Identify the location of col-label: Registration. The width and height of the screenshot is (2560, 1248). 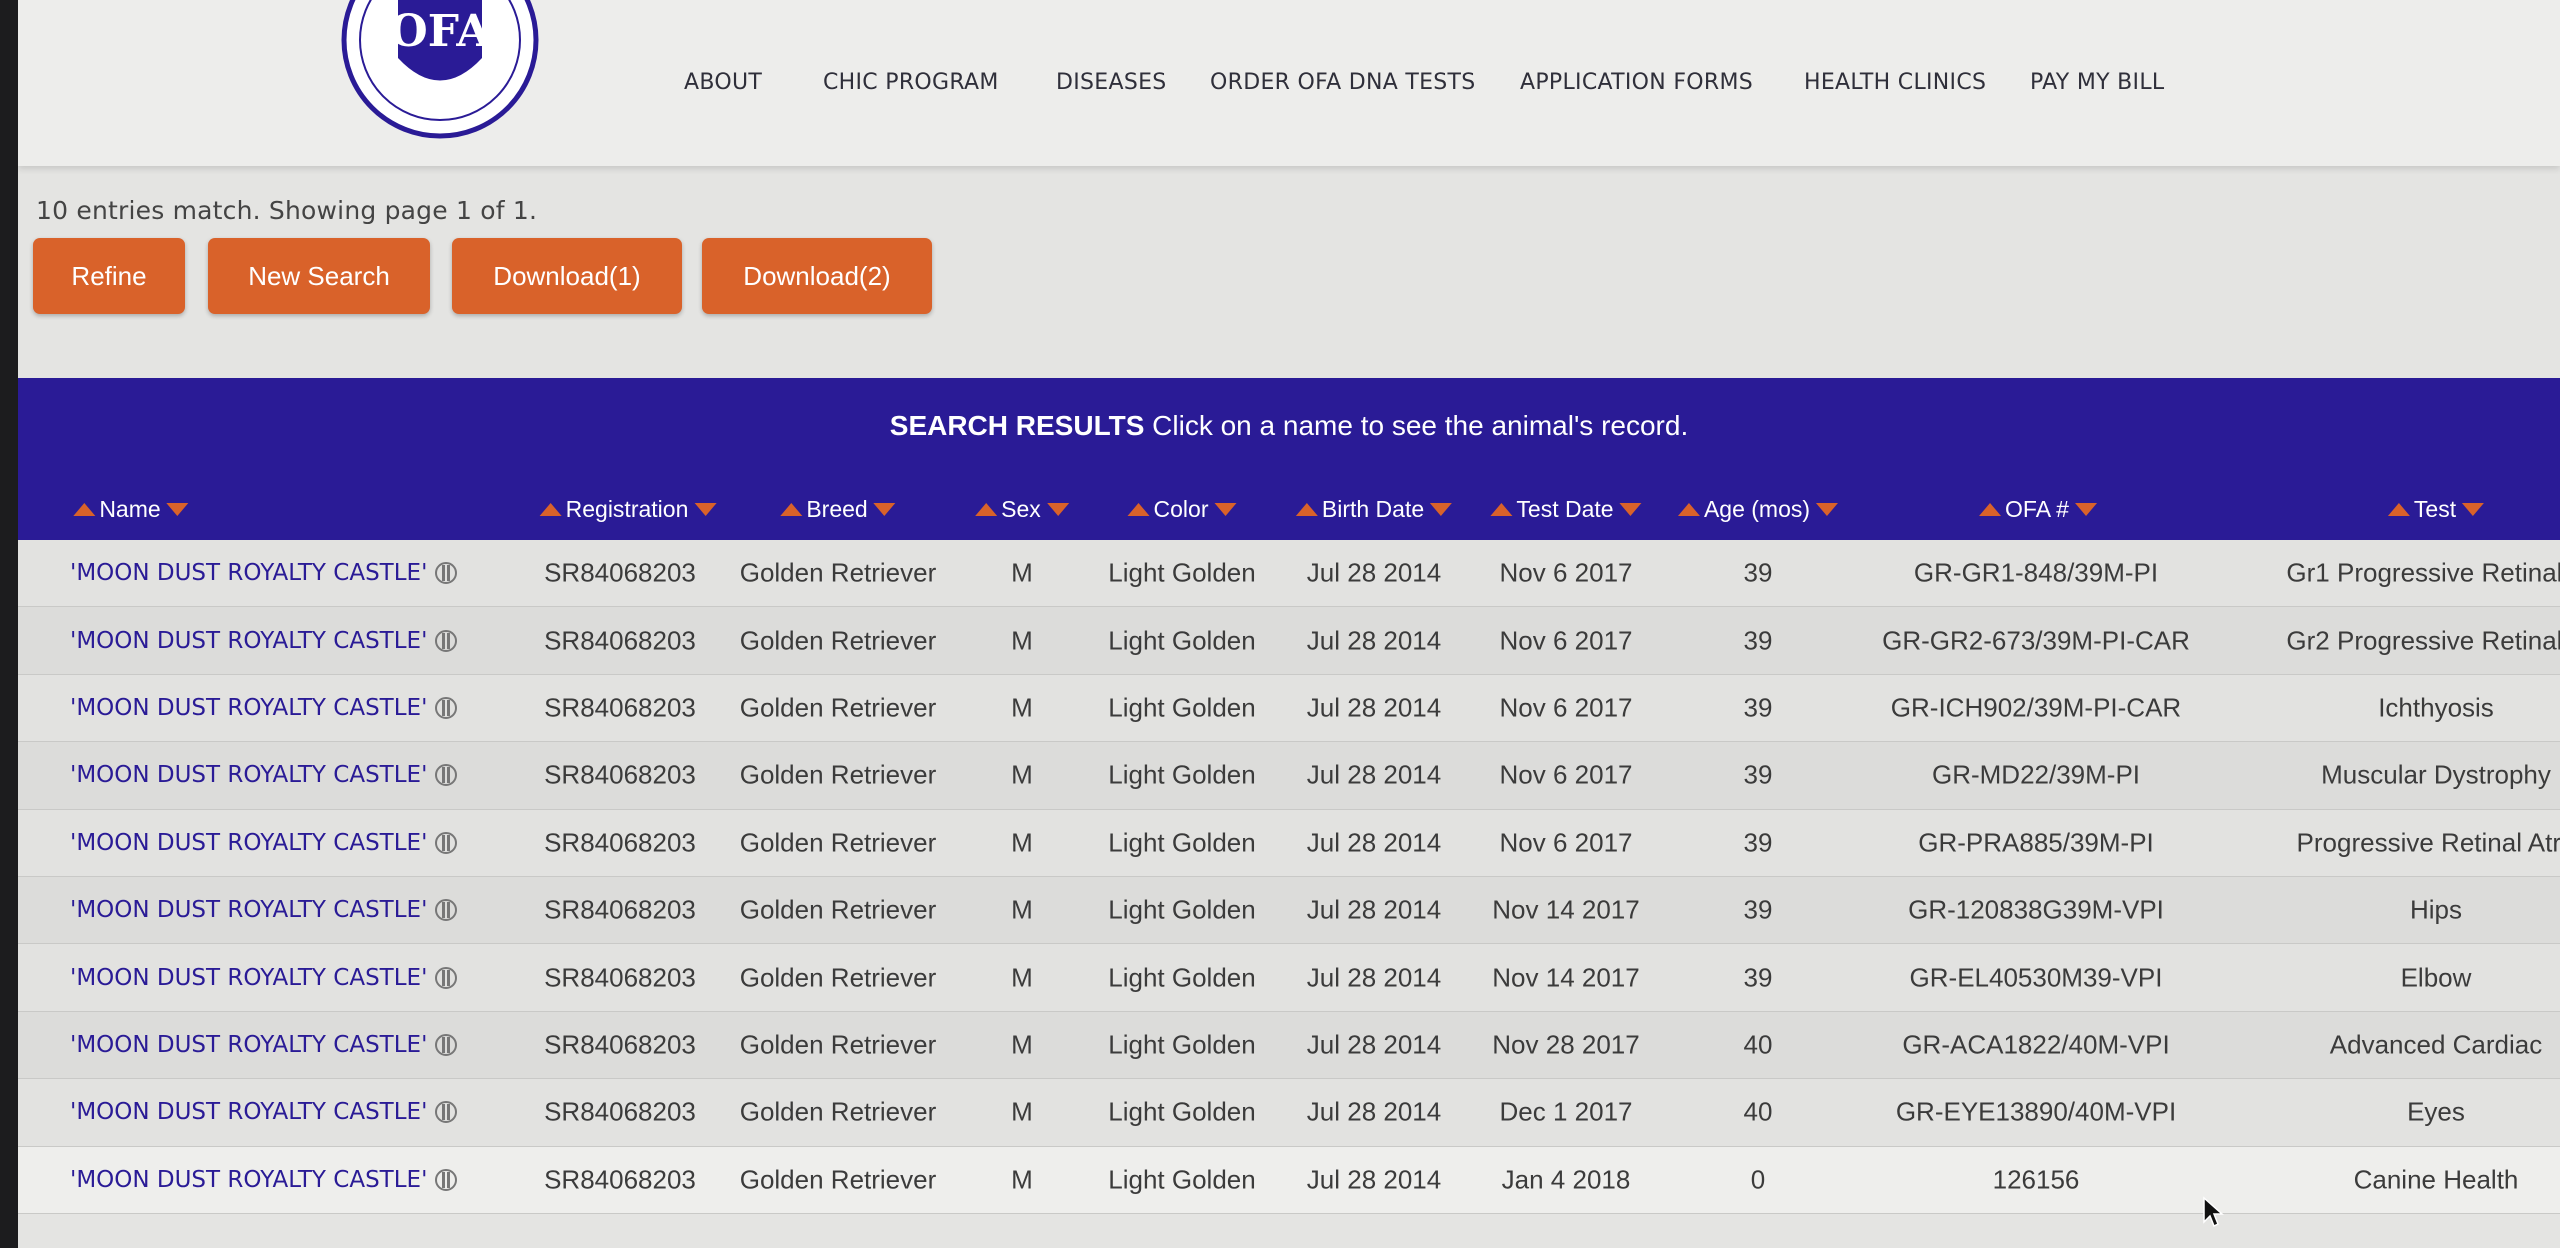
(627, 509).